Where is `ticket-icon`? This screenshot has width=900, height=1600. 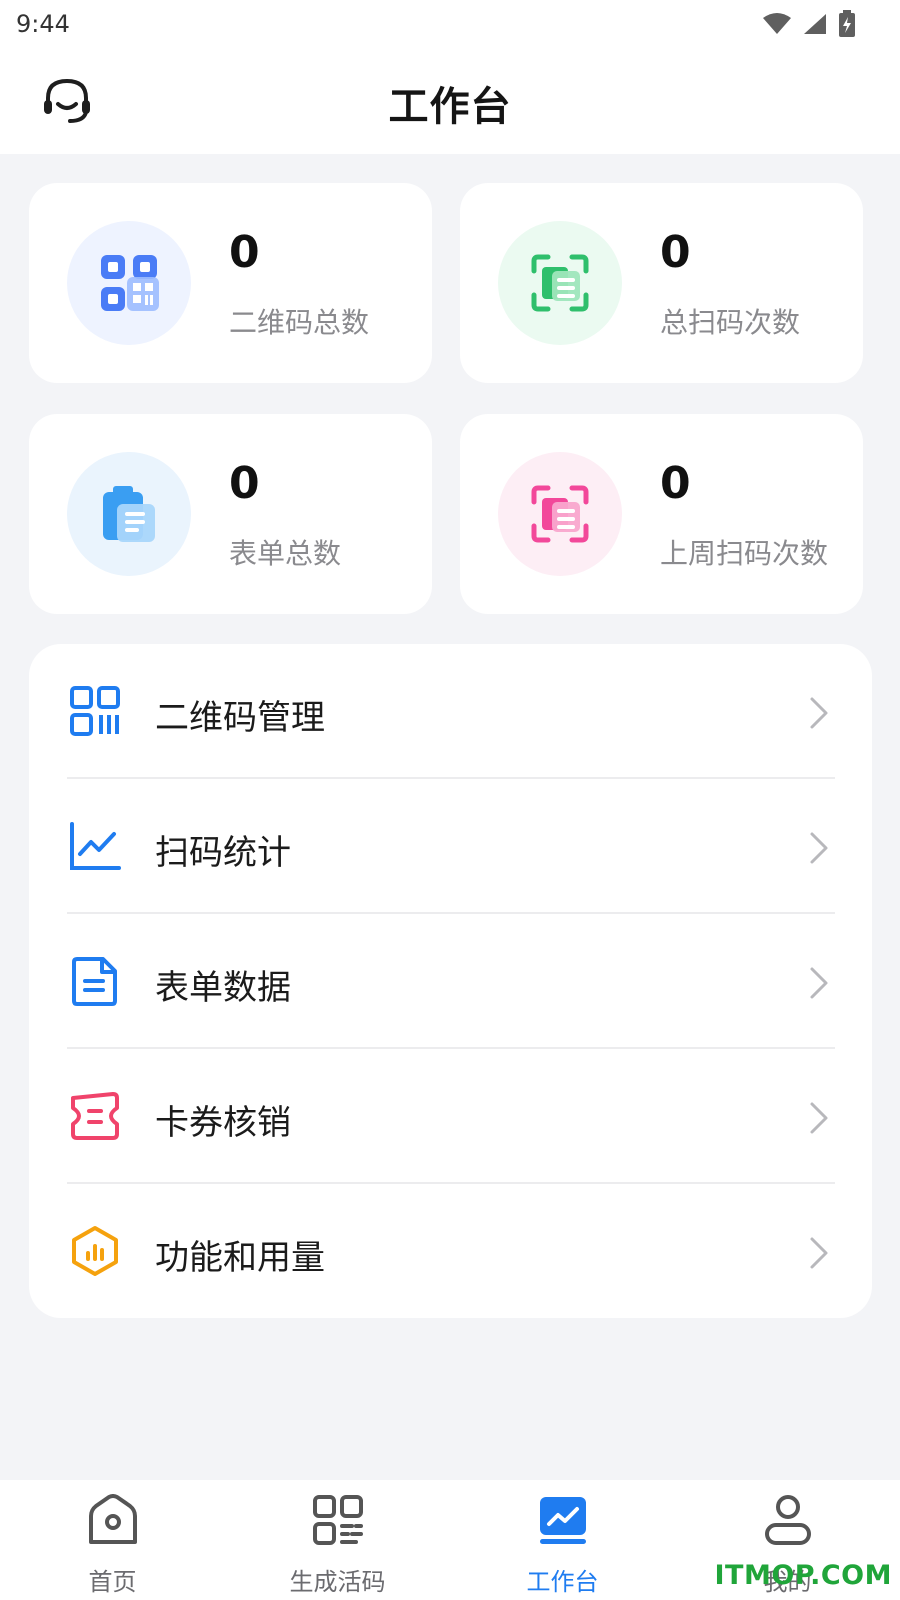
ticket-icon is located at coordinates (95, 1116).